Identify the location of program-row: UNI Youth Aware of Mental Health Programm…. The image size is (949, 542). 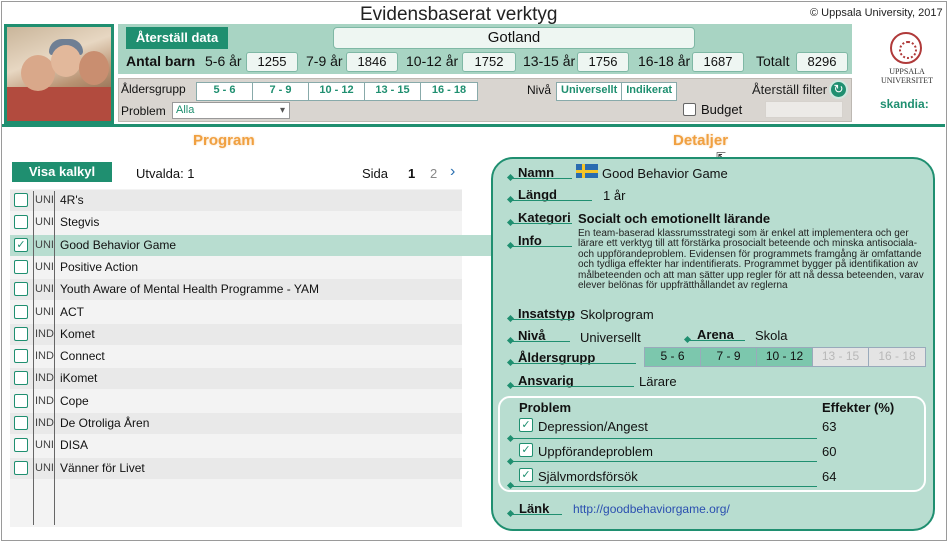
(236, 290).